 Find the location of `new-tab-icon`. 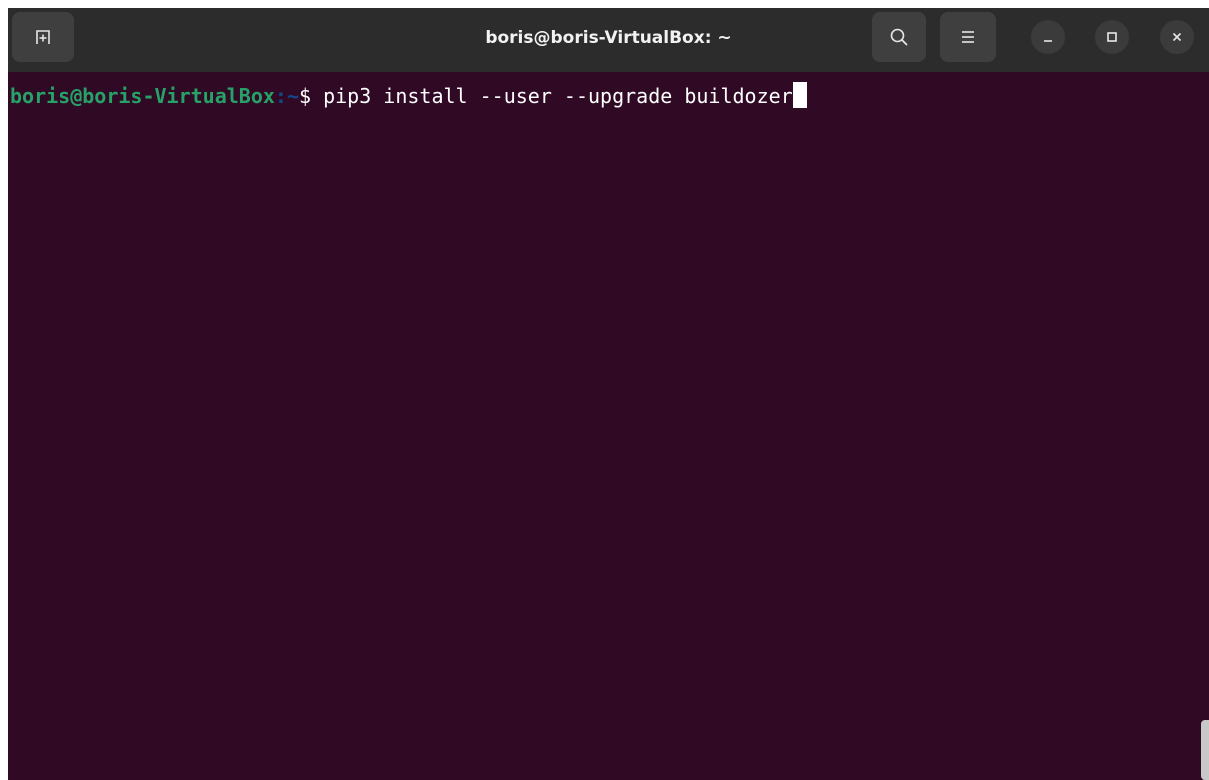

new-tab-icon is located at coordinates (43, 37).